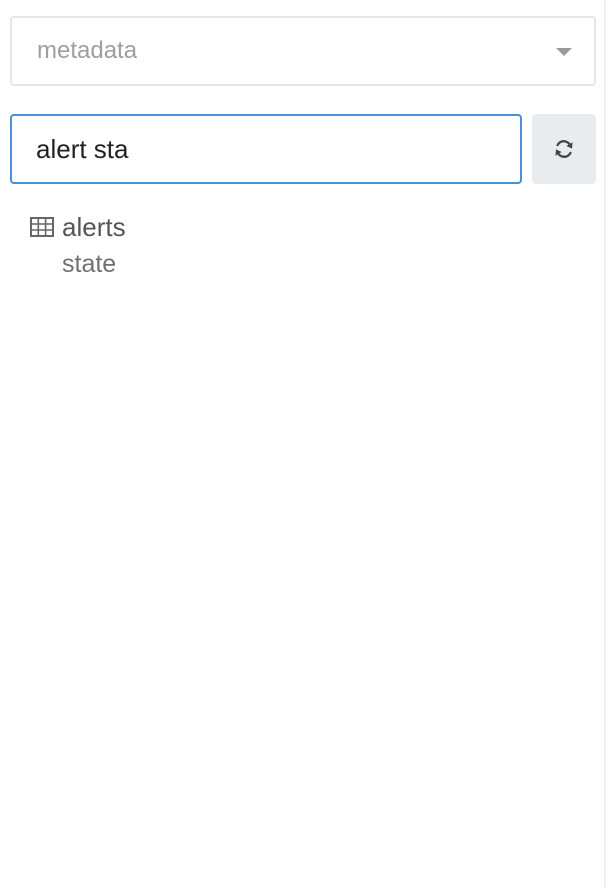 The image size is (608, 888). Describe the element at coordinates (303, 51) in the screenshot. I see `schema-select: metadata` at that location.